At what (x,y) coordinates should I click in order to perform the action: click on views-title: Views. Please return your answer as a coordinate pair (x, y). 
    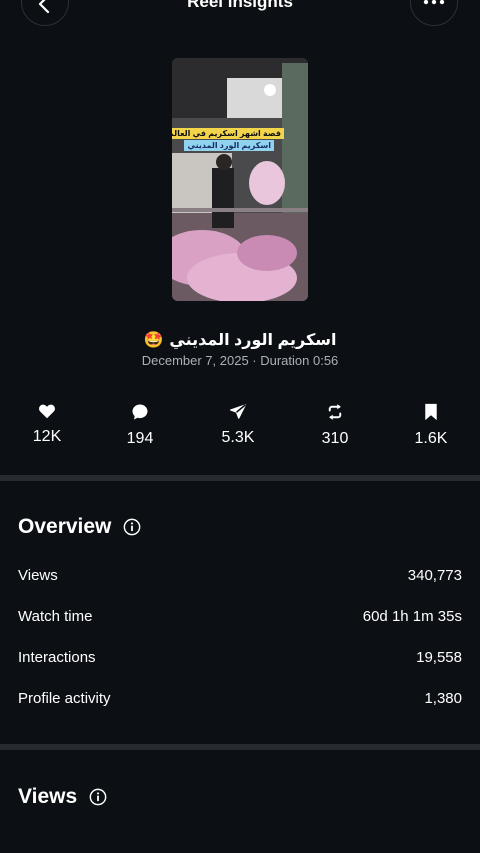
    Looking at the image, I should click on (48, 796).